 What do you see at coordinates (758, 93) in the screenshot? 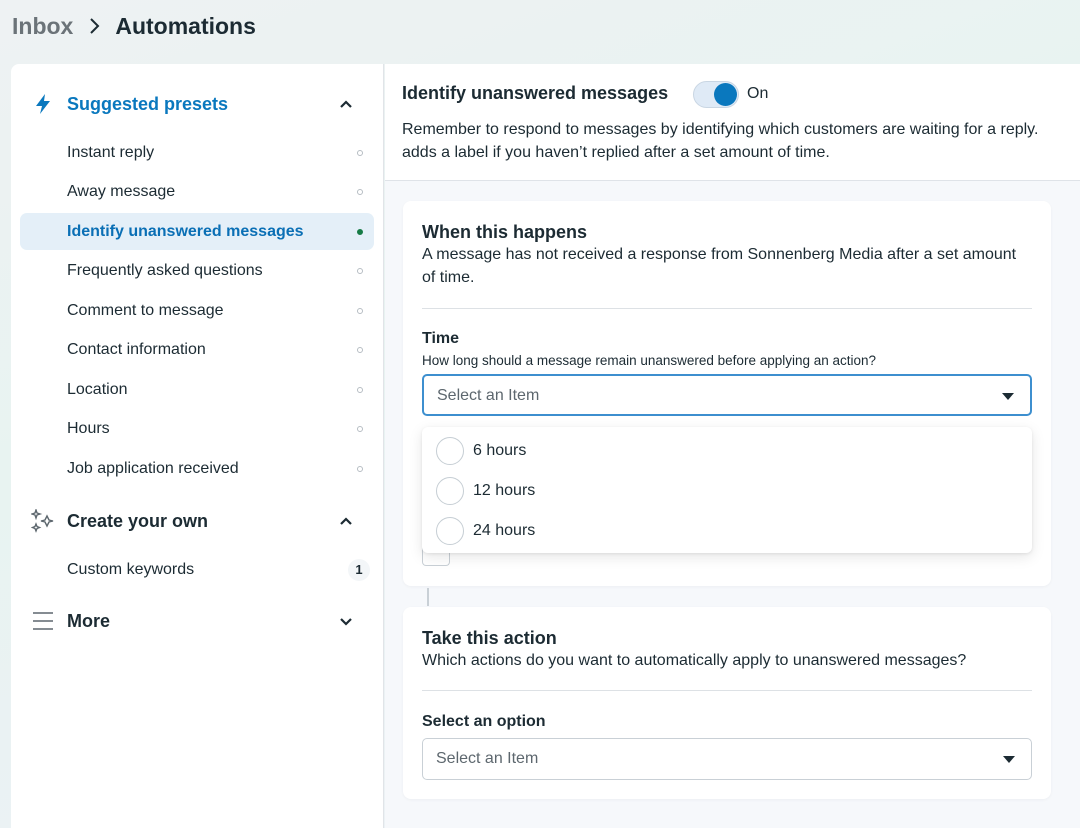
I see `toggle-label: On` at bounding box center [758, 93].